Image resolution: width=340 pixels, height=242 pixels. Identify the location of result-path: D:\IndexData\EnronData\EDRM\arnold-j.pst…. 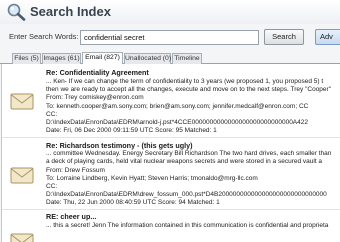
(177, 122).